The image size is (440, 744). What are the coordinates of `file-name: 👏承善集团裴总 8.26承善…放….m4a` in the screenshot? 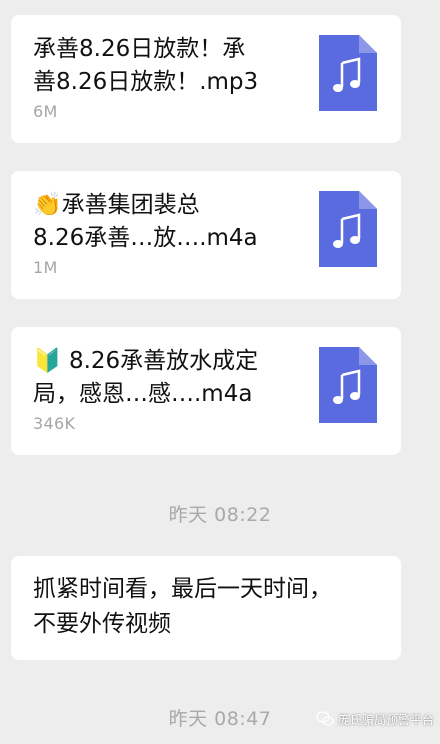 It's located at (145, 221).